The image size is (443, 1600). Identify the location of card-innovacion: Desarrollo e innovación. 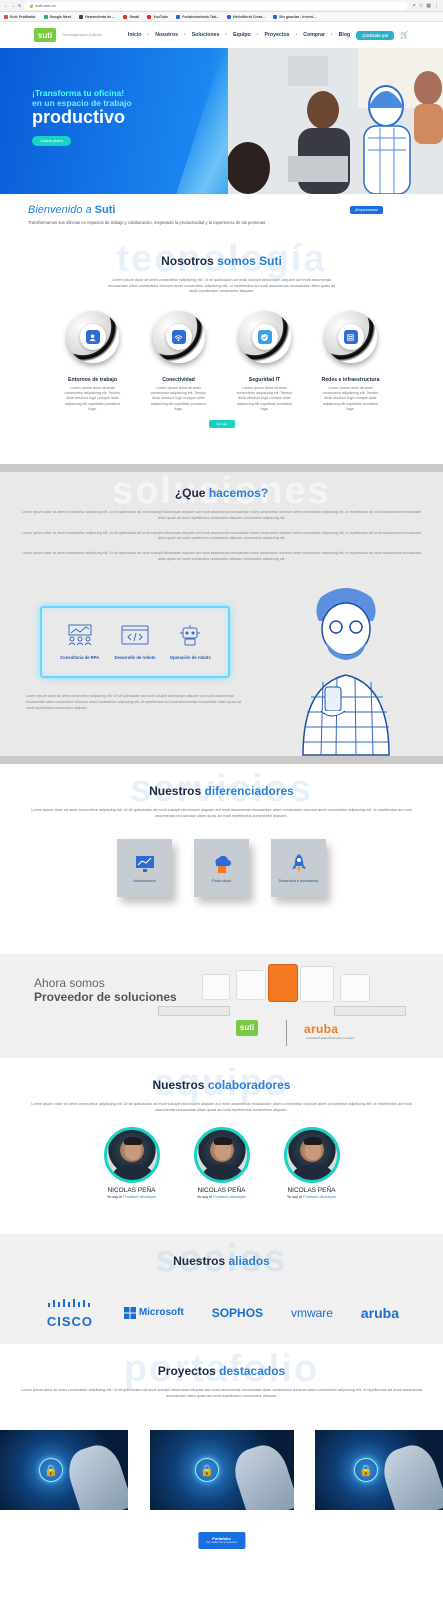
(298, 868).